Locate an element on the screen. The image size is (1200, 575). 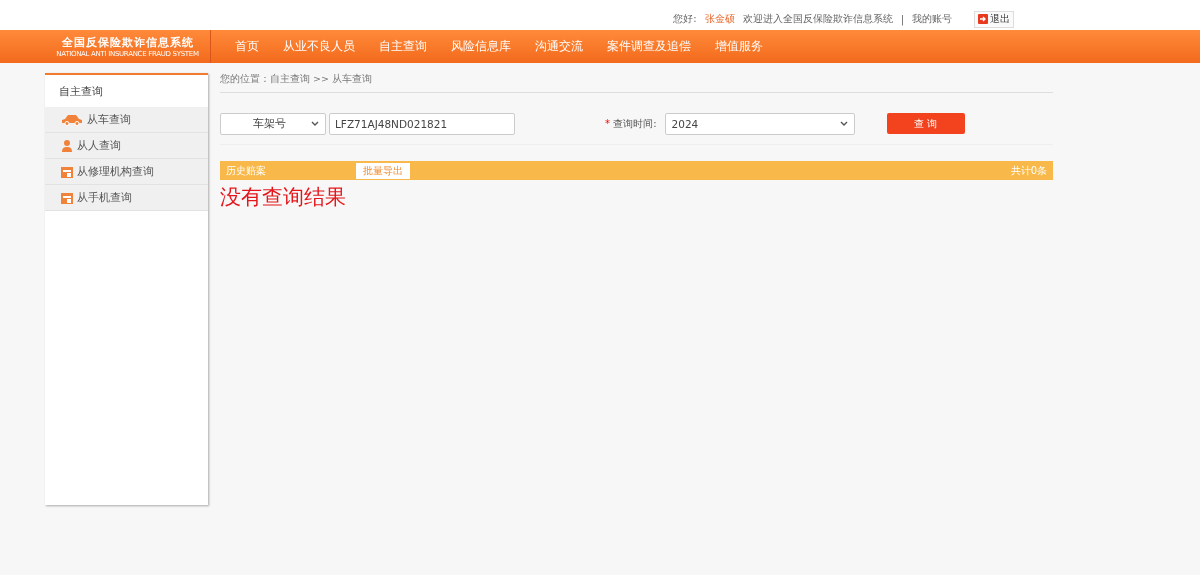
field-type-select: 车架号 is located at coordinates (273, 123).